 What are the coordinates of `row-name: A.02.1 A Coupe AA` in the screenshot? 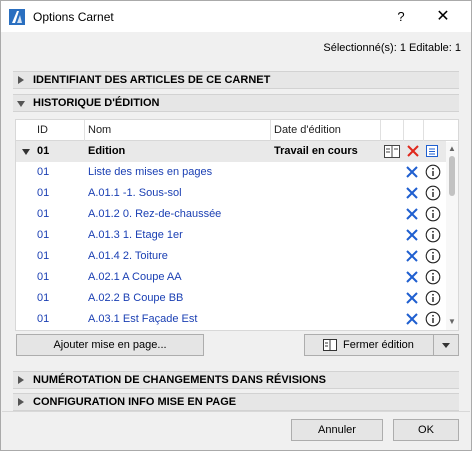 It's located at (135, 277).